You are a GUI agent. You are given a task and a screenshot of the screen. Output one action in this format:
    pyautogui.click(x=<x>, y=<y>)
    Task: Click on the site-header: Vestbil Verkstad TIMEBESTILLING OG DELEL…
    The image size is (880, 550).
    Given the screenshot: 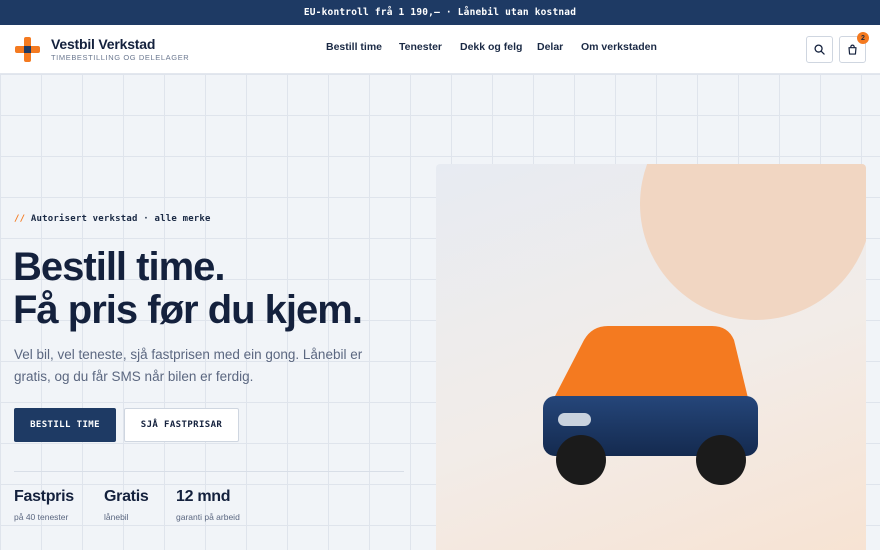 What is the action you would take?
    pyautogui.click(x=440, y=49)
    